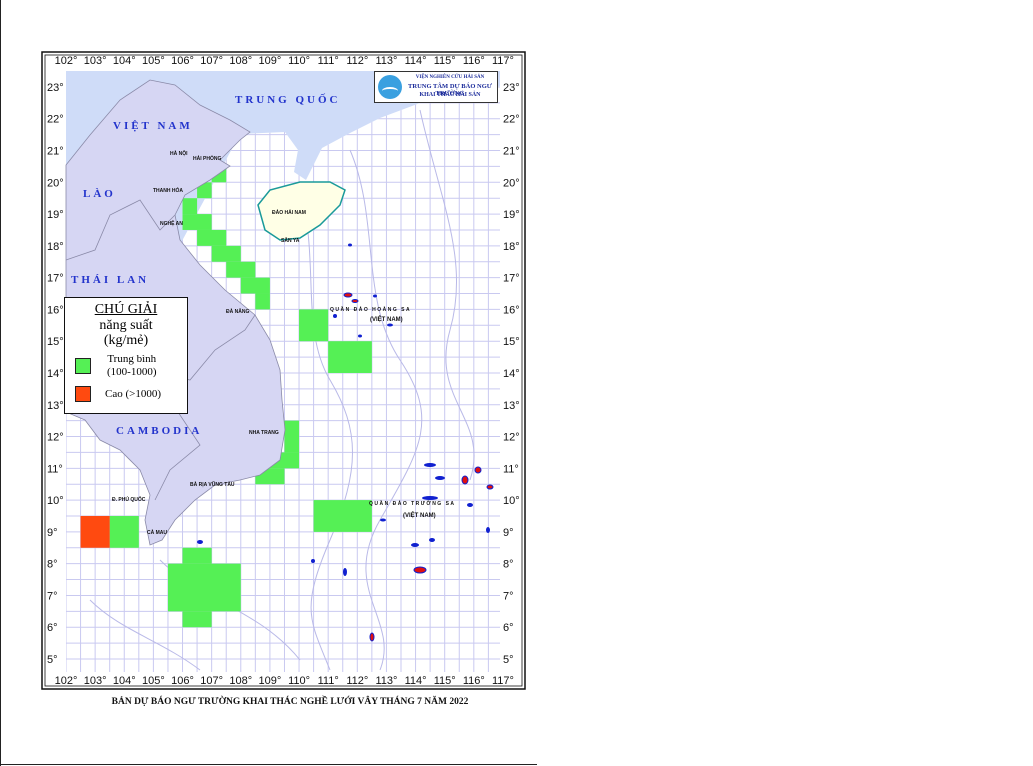  Describe the element at coordinates (270, 61) in the screenshot. I see `lon-tick-label: 109°` at that location.